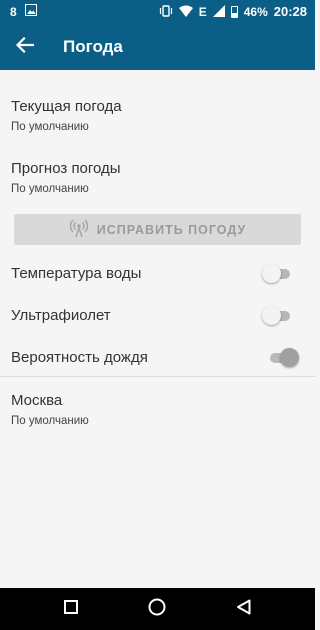 The width and height of the screenshot is (320, 630). What do you see at coordinates (185, 12) in the screenshot?
I see `wifi-icon` at bounding box center [185, 12].